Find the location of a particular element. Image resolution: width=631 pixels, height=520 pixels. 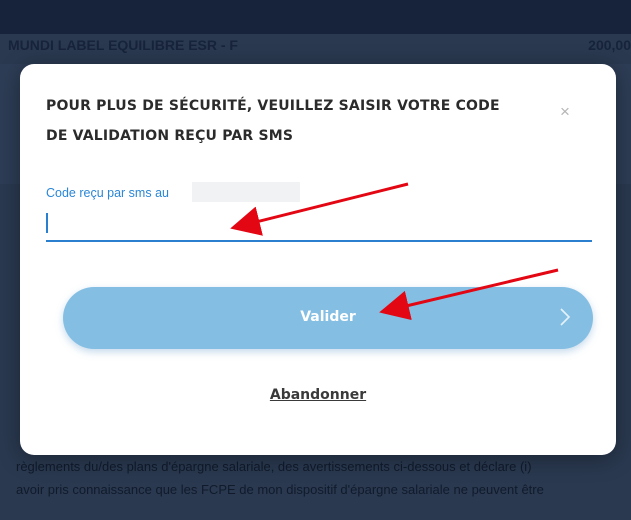

text-cursor is located at coordinates (47, 223).